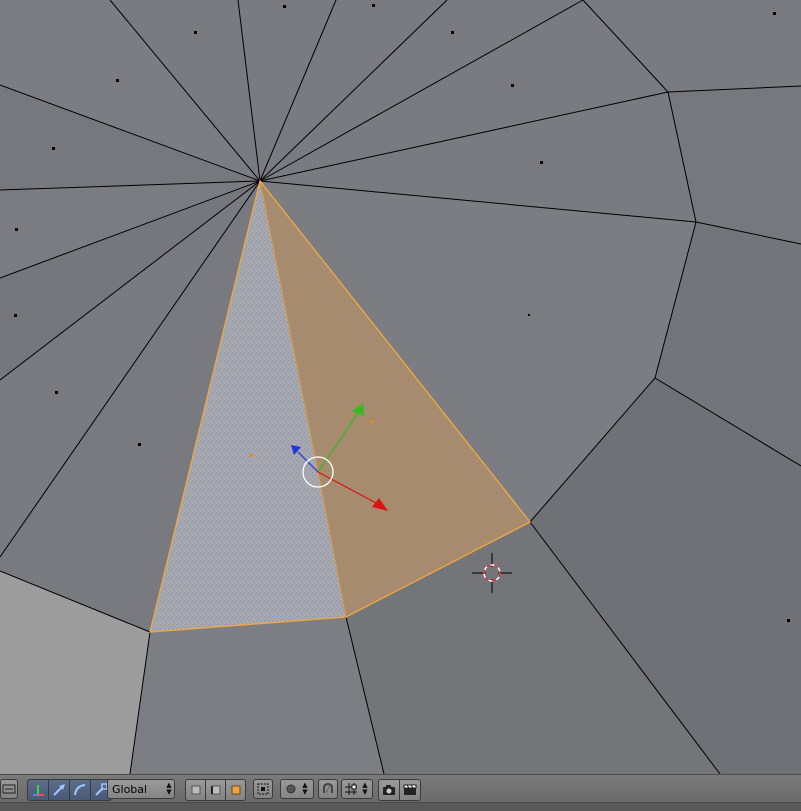 This screenshot has width=801, height=811. I want to click on scale-icon, so click(101, 789).